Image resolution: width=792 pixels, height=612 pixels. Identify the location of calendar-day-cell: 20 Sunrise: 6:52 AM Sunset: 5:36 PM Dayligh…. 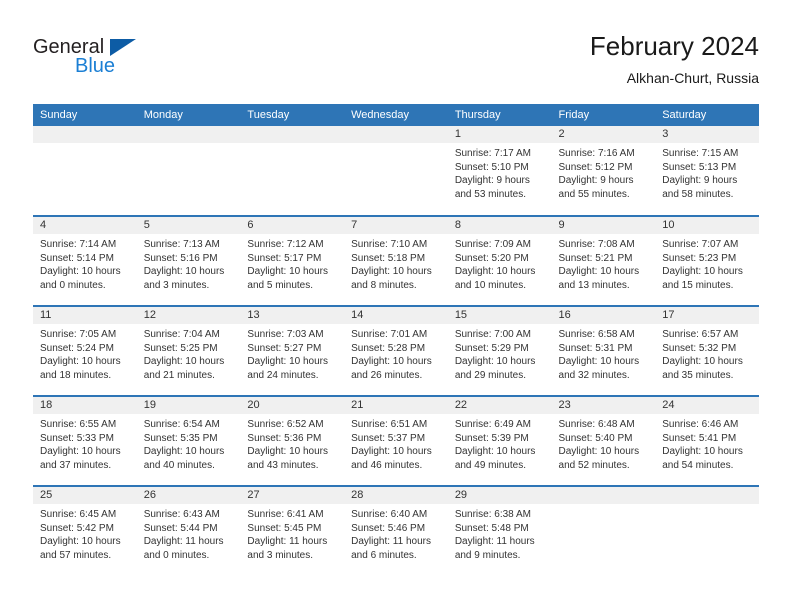
(292, 440).